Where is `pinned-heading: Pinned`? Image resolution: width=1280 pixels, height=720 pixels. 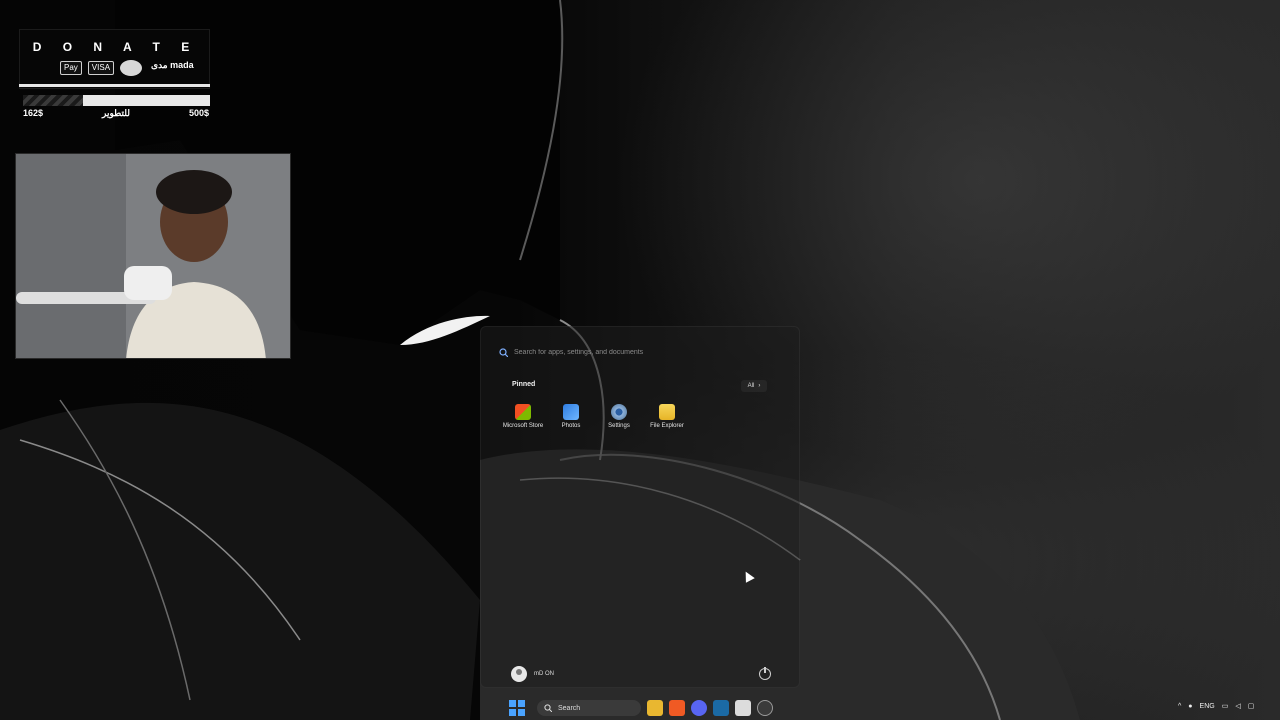 pinned-heading: Pinned is located at coordinates (524, 384).